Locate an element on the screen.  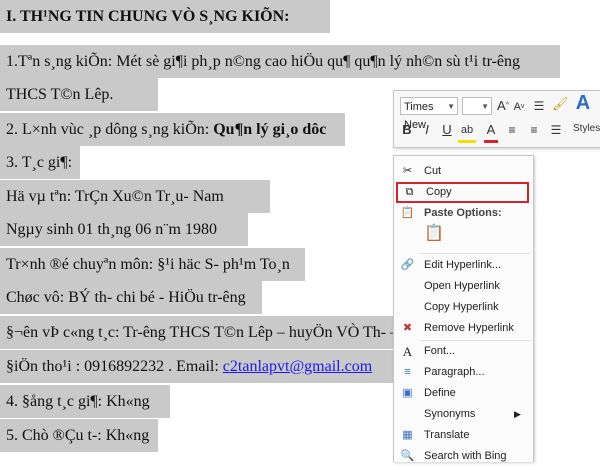
menu-item-copy-hyperlink: Copy Hyperlink is located at coordinates (463, 307).